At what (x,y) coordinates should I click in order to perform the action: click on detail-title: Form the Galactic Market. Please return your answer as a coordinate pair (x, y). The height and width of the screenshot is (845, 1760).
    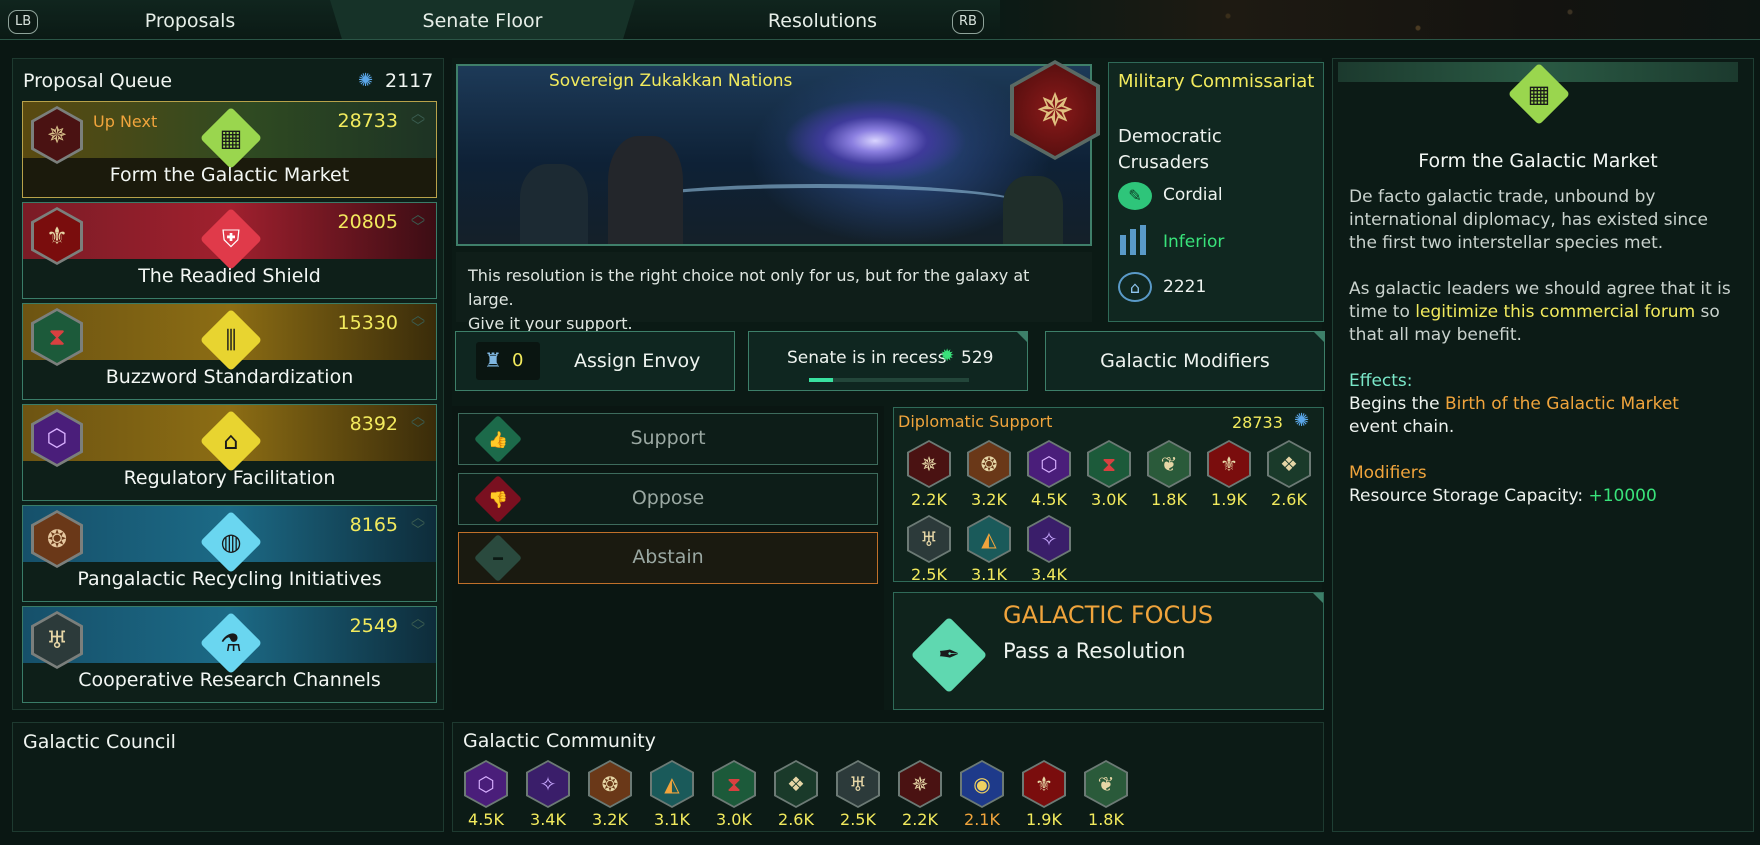
    Looking at the image, I should click on (1538, 161).